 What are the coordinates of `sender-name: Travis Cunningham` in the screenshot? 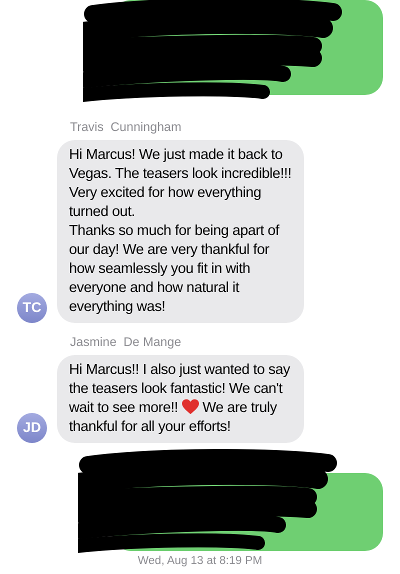 It's located at (126, 127).